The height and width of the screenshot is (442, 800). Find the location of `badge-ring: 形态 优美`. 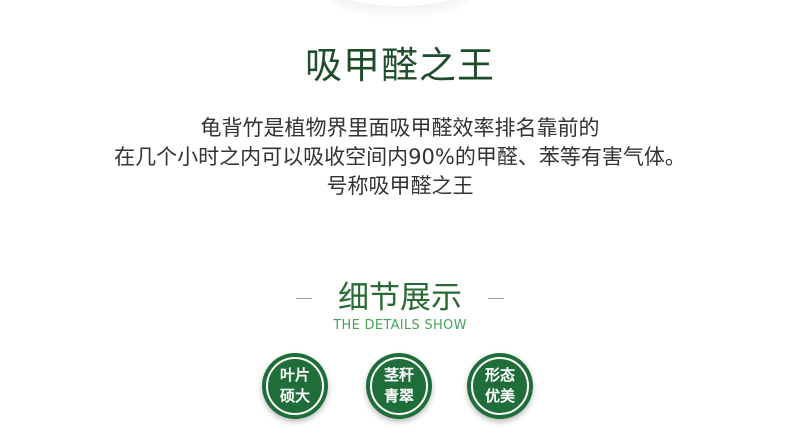

badge-ring: 形态 优美 is located at coordinates (500, 386).